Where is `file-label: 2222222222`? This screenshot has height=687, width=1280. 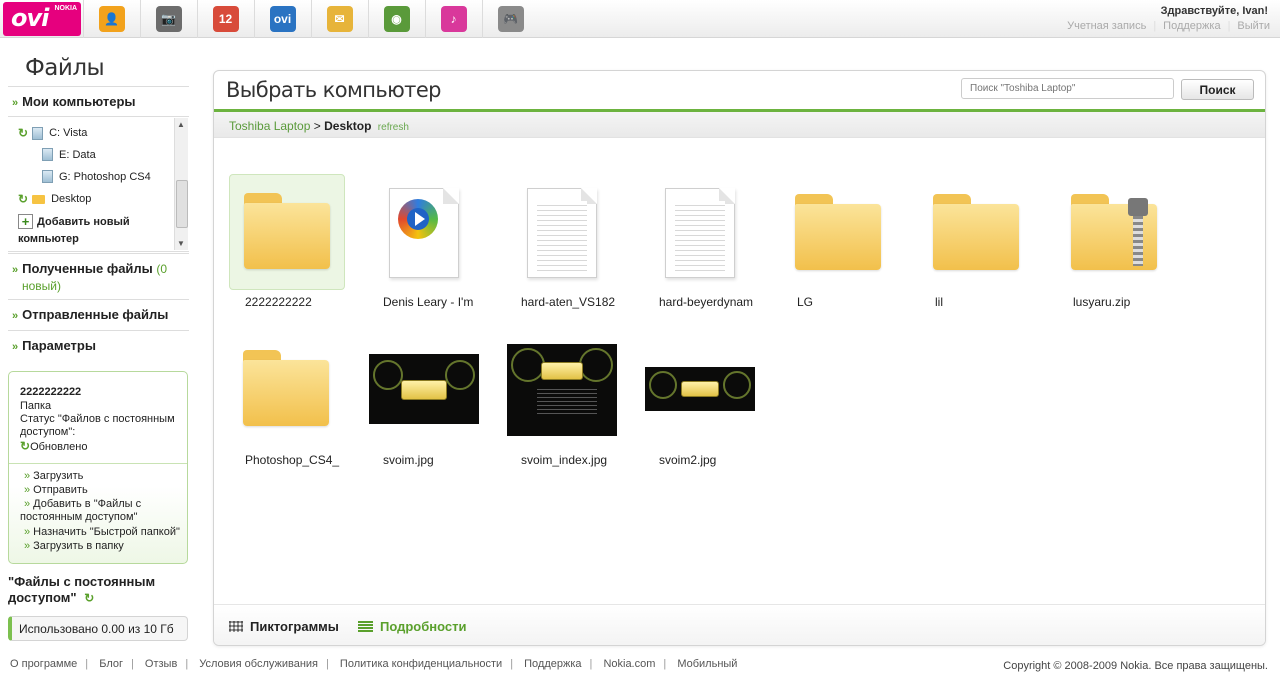
file-label: 2222222222 is located at coordinates (295, 302).